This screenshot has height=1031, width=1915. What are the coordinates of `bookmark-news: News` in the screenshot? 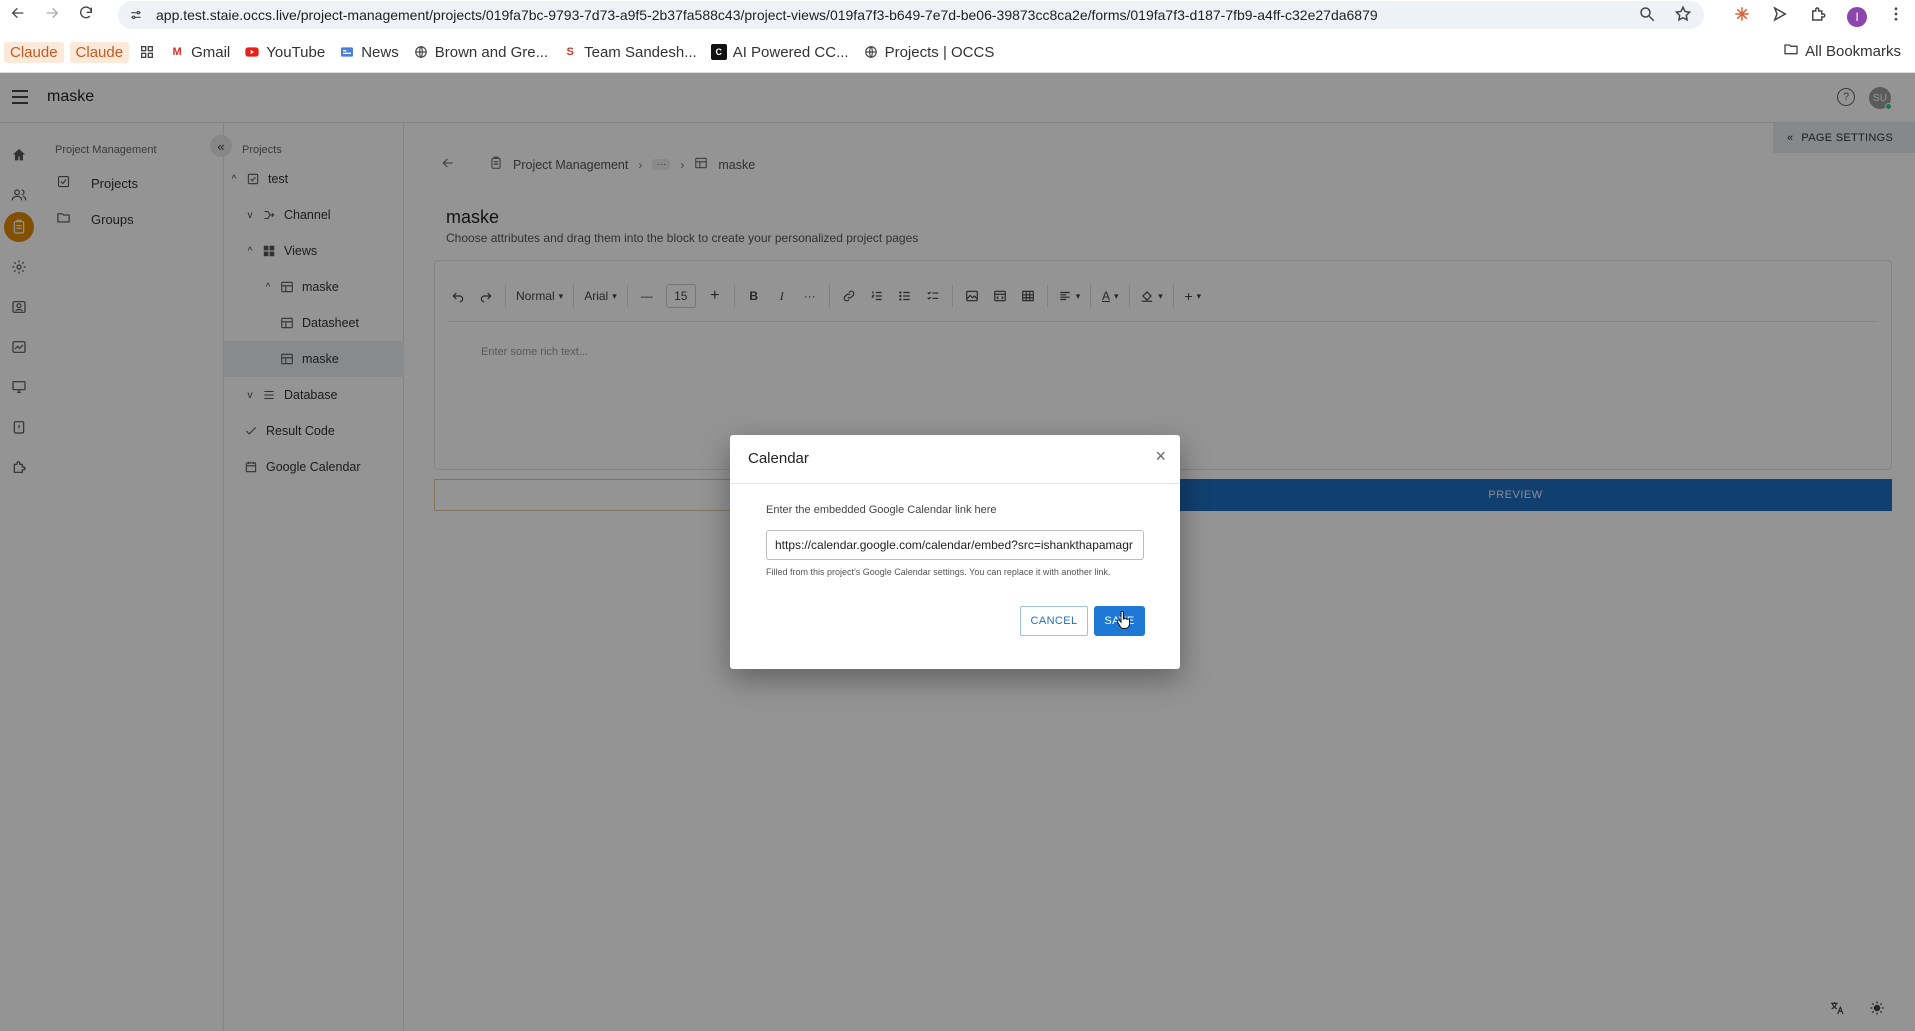 It's located at (369, 52).